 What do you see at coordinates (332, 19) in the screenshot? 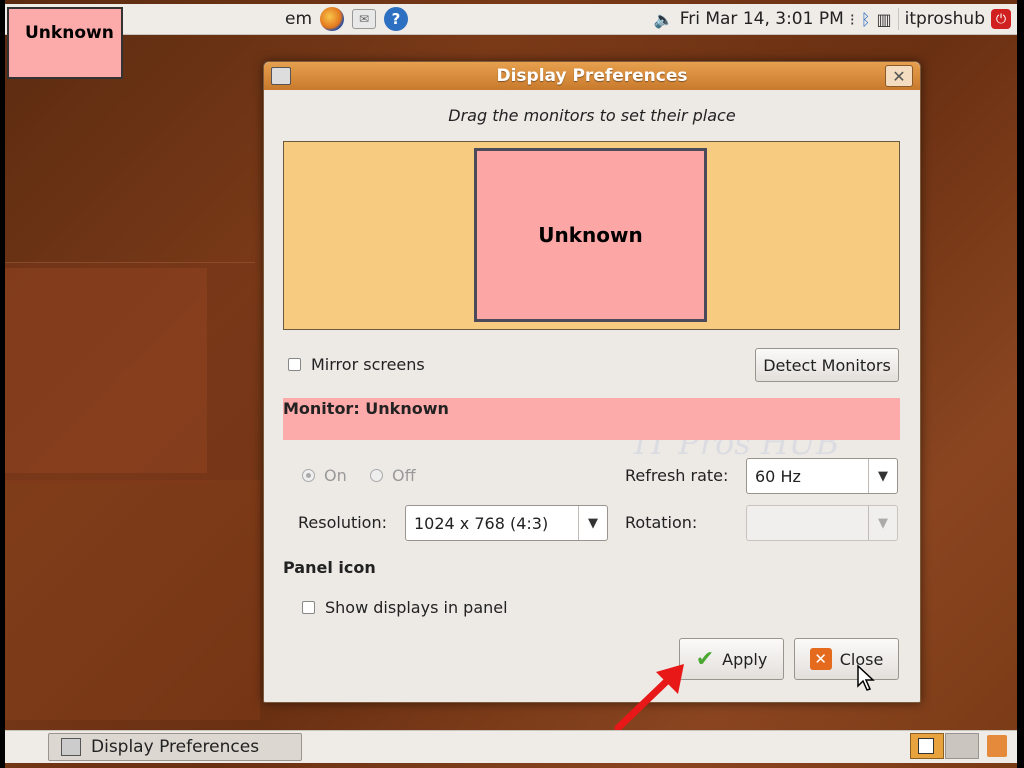
I see `firefox-icon` at bounding box center [332, 19].